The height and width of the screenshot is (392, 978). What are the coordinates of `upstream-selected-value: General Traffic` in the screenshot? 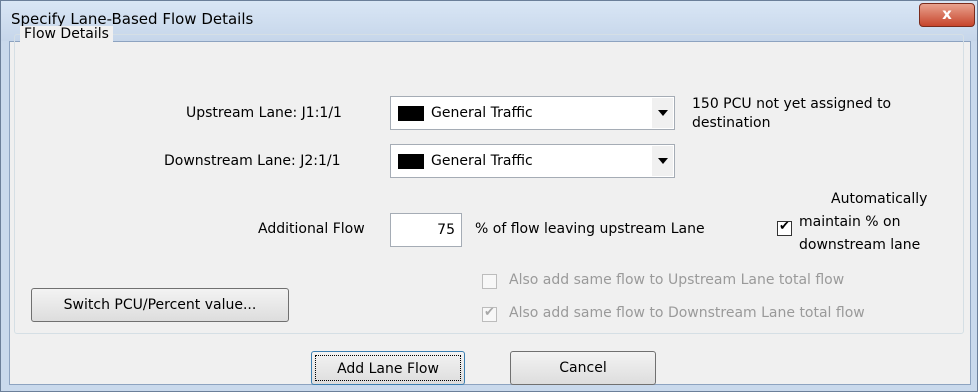 It's located at (482, 113).